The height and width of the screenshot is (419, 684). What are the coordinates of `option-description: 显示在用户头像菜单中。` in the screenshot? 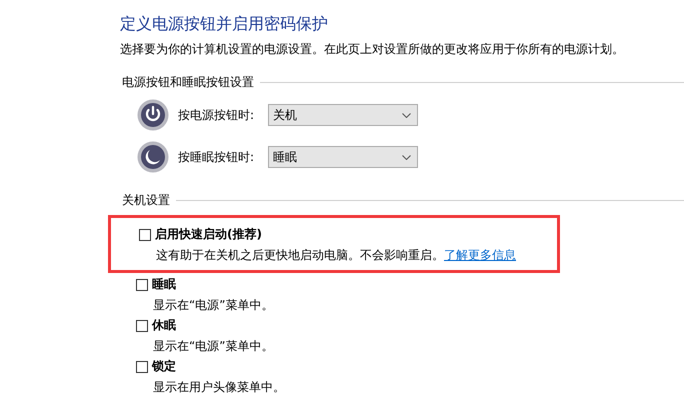 It's located at (219, 387).